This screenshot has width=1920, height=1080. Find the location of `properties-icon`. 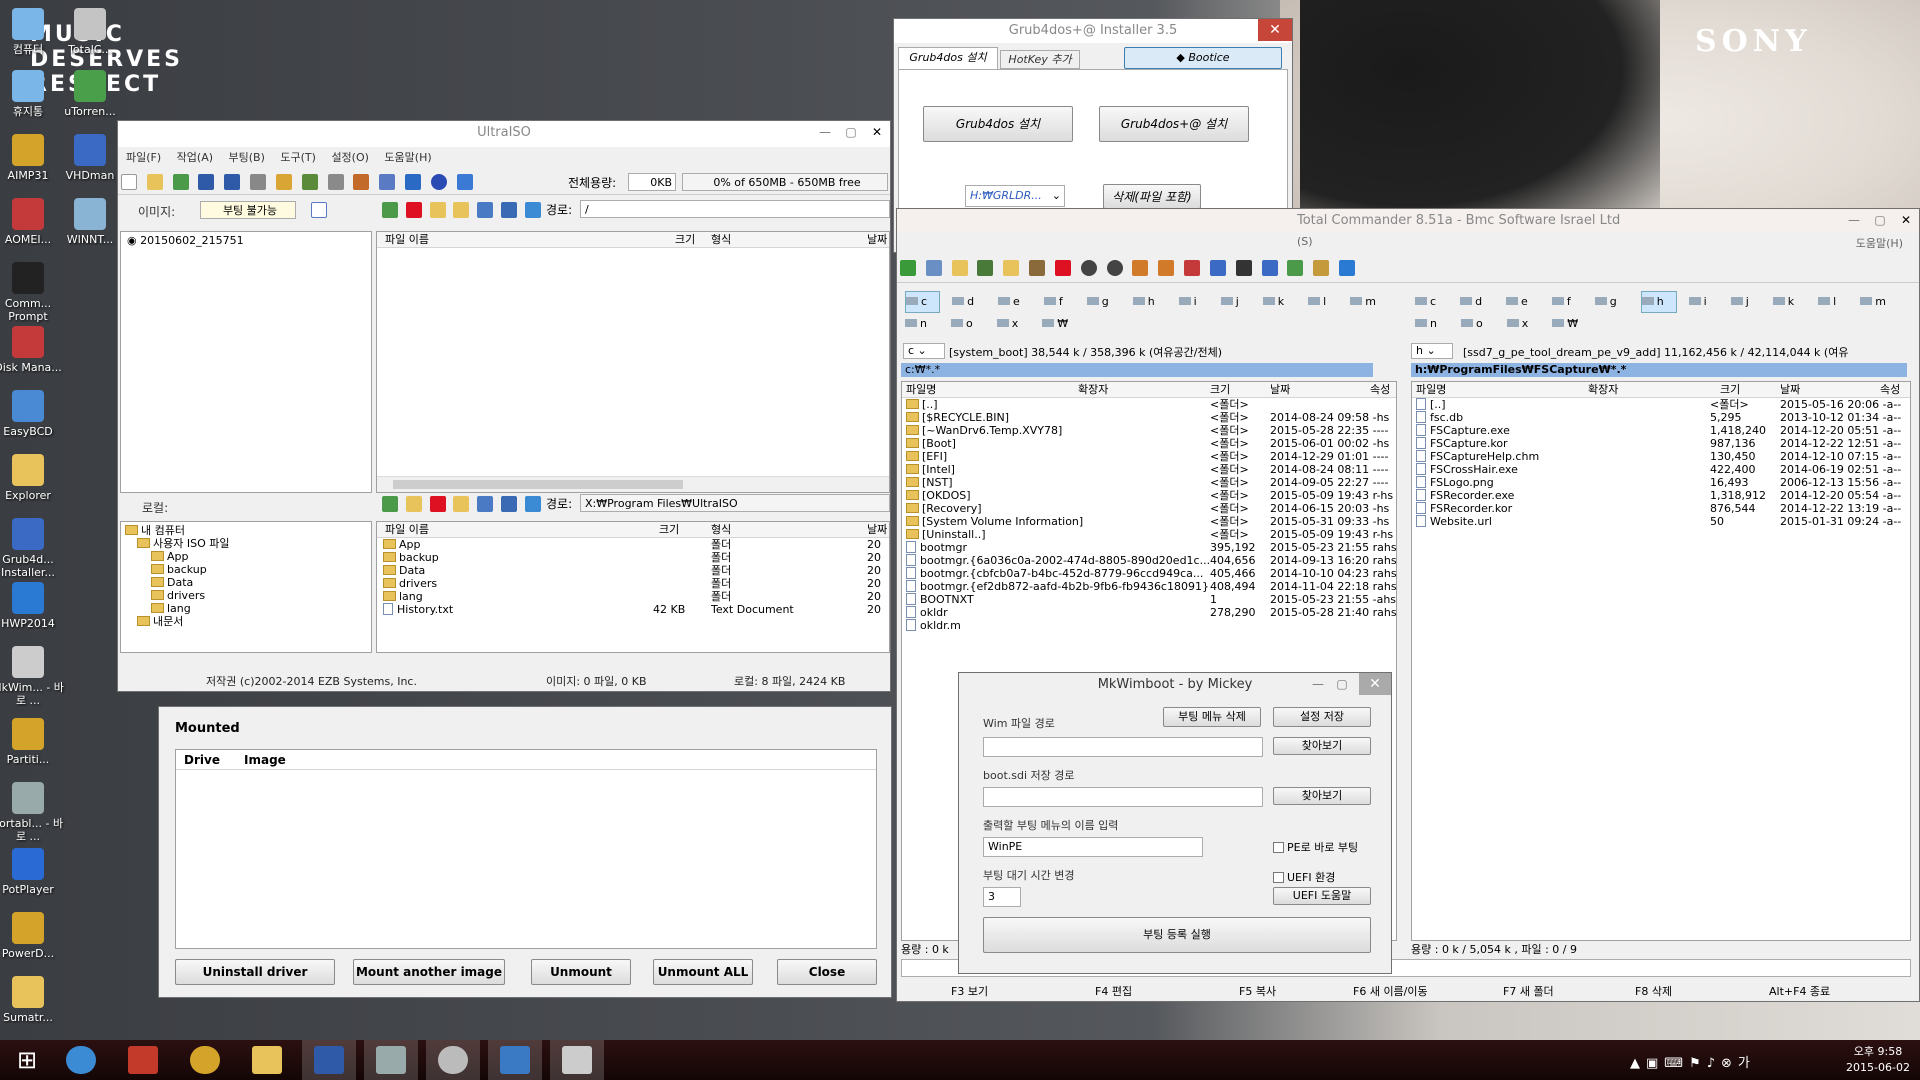

properties-icon is located at coordinates (387, 182).